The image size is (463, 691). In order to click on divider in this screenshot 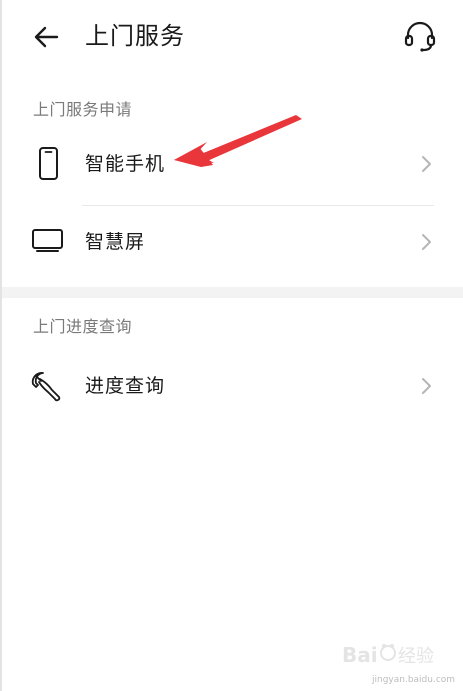, I will do `click(258, 205)`.